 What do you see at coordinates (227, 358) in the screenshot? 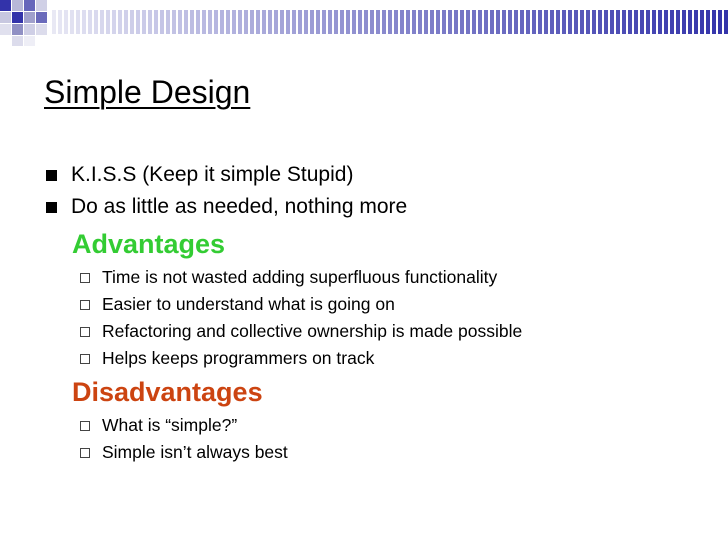
I see `advantage-item: Helps keeps programmers on track` at bounding box center [227, 358].